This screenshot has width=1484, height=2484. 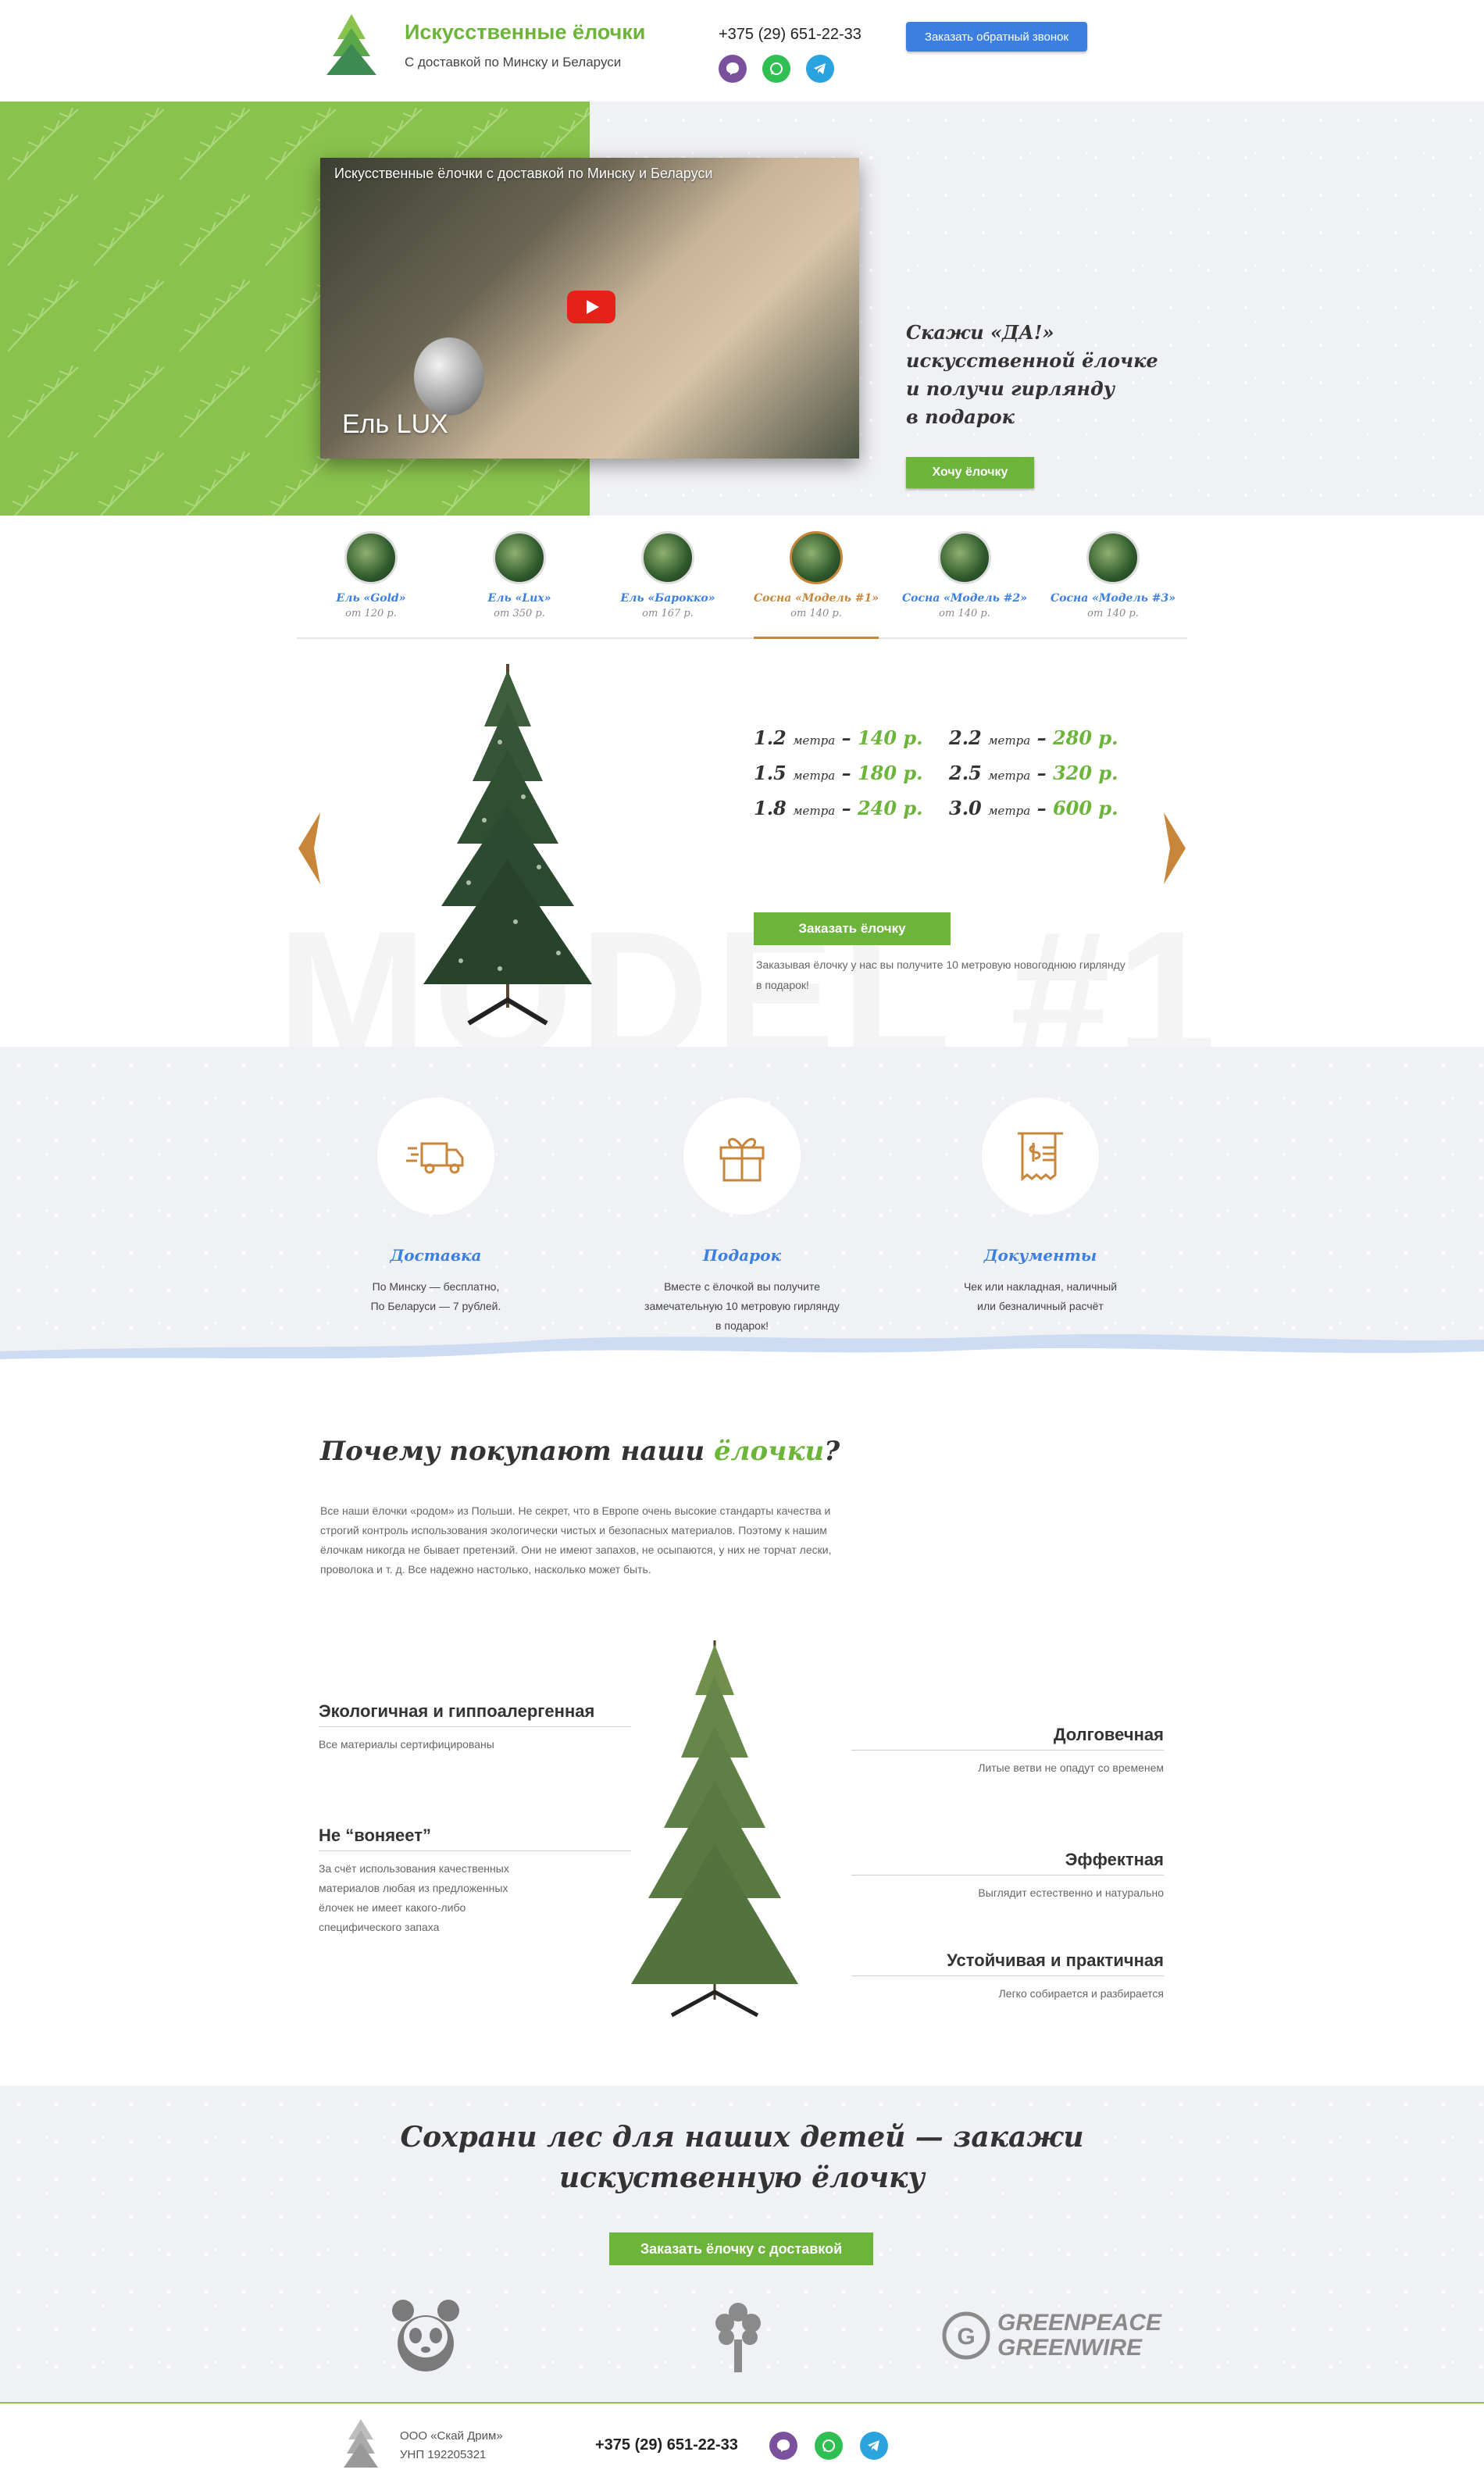 I want to click on wwf-panda-logo-icon, so click(x=425, y=2336).